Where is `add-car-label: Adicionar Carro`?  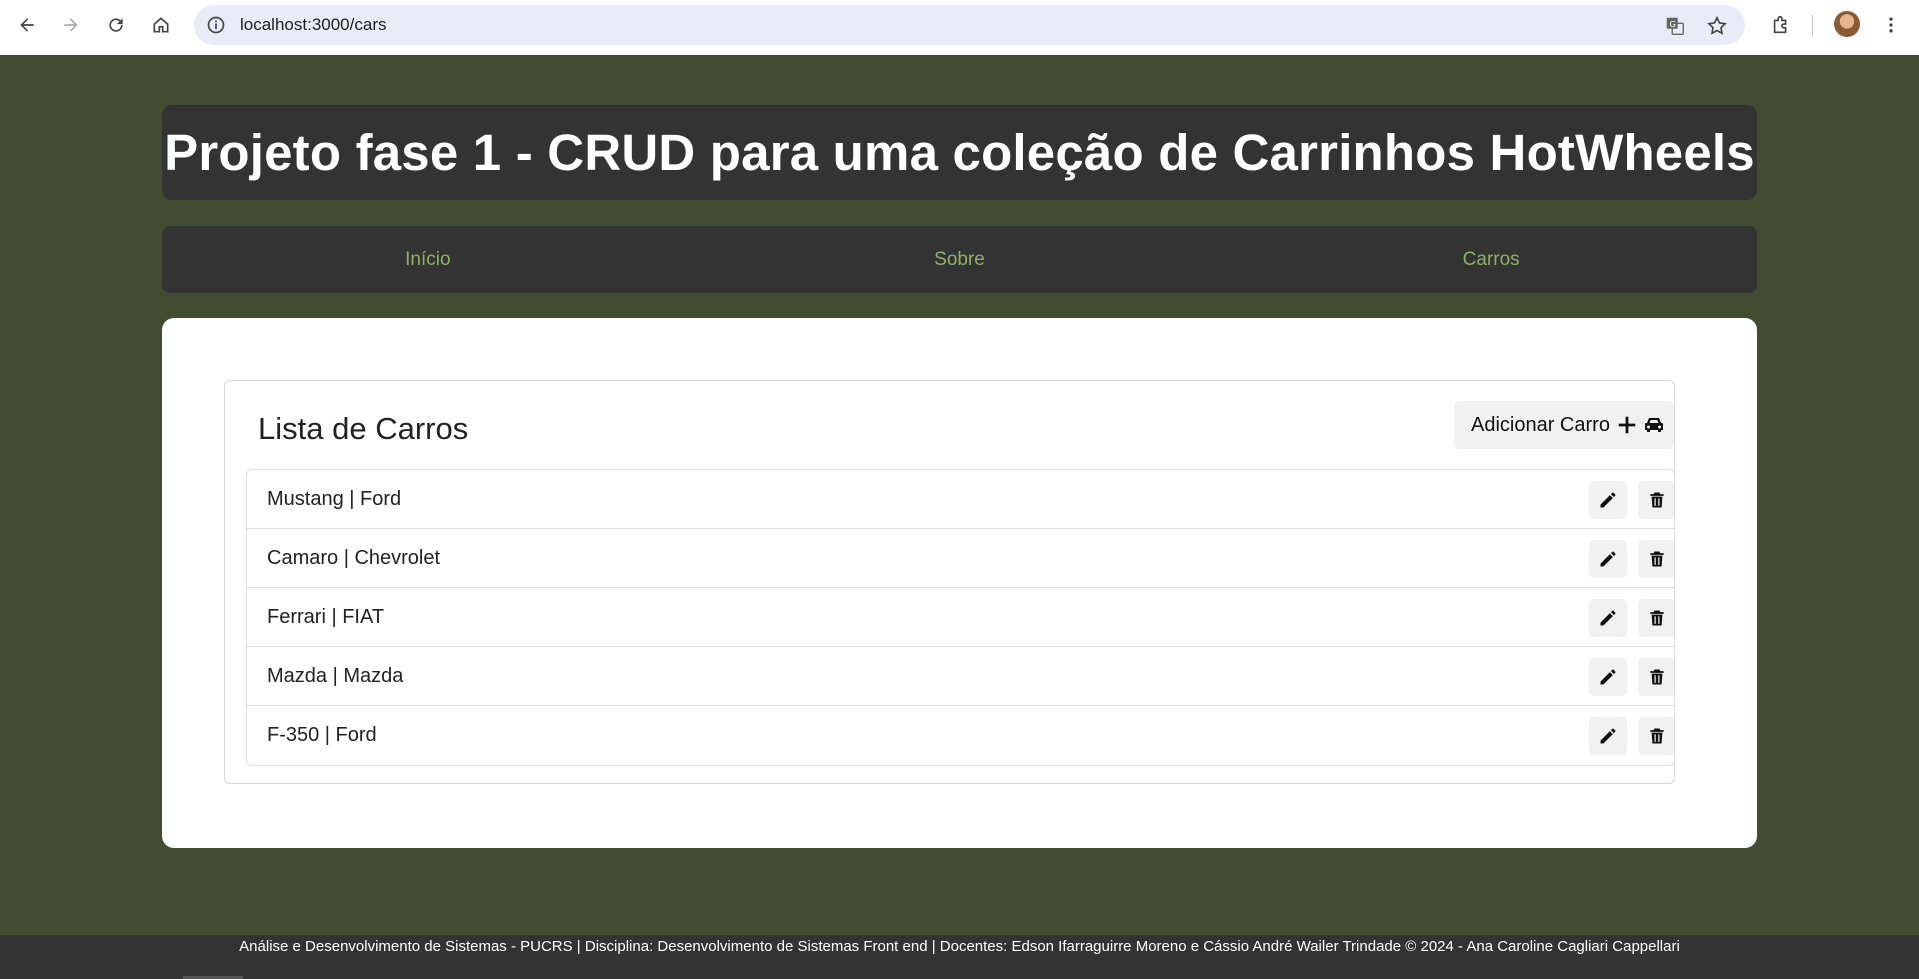 add-car-label: Adicionar Carro is located at coordinates (1540, 424).